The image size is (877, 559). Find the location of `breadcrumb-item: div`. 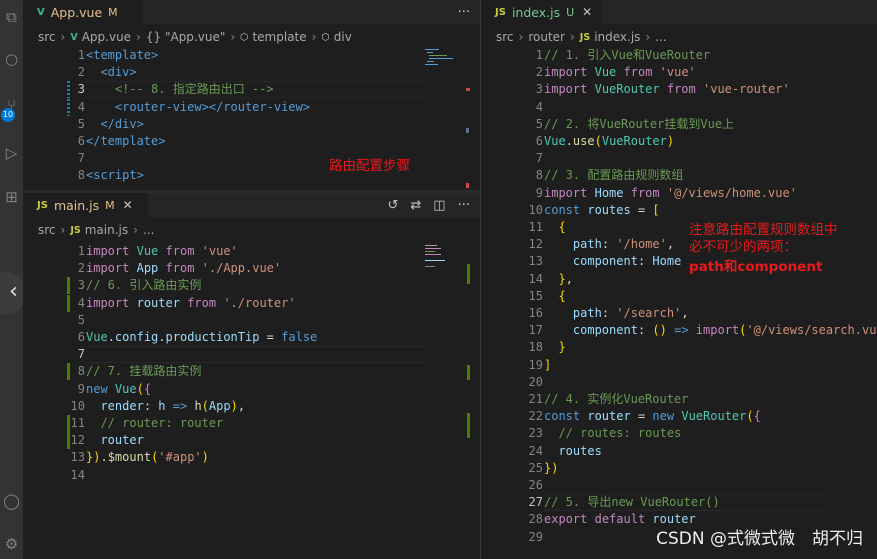

breadcrumb-item: div is located at coordinates (343, 37).